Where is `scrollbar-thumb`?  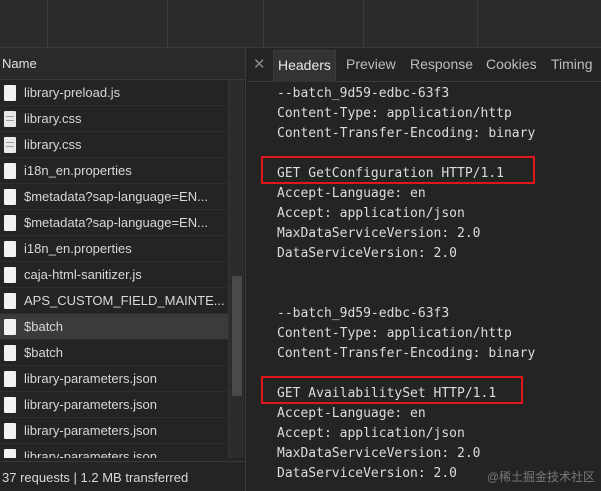
scrollbar-thumb is located at coordinates (237, 336).